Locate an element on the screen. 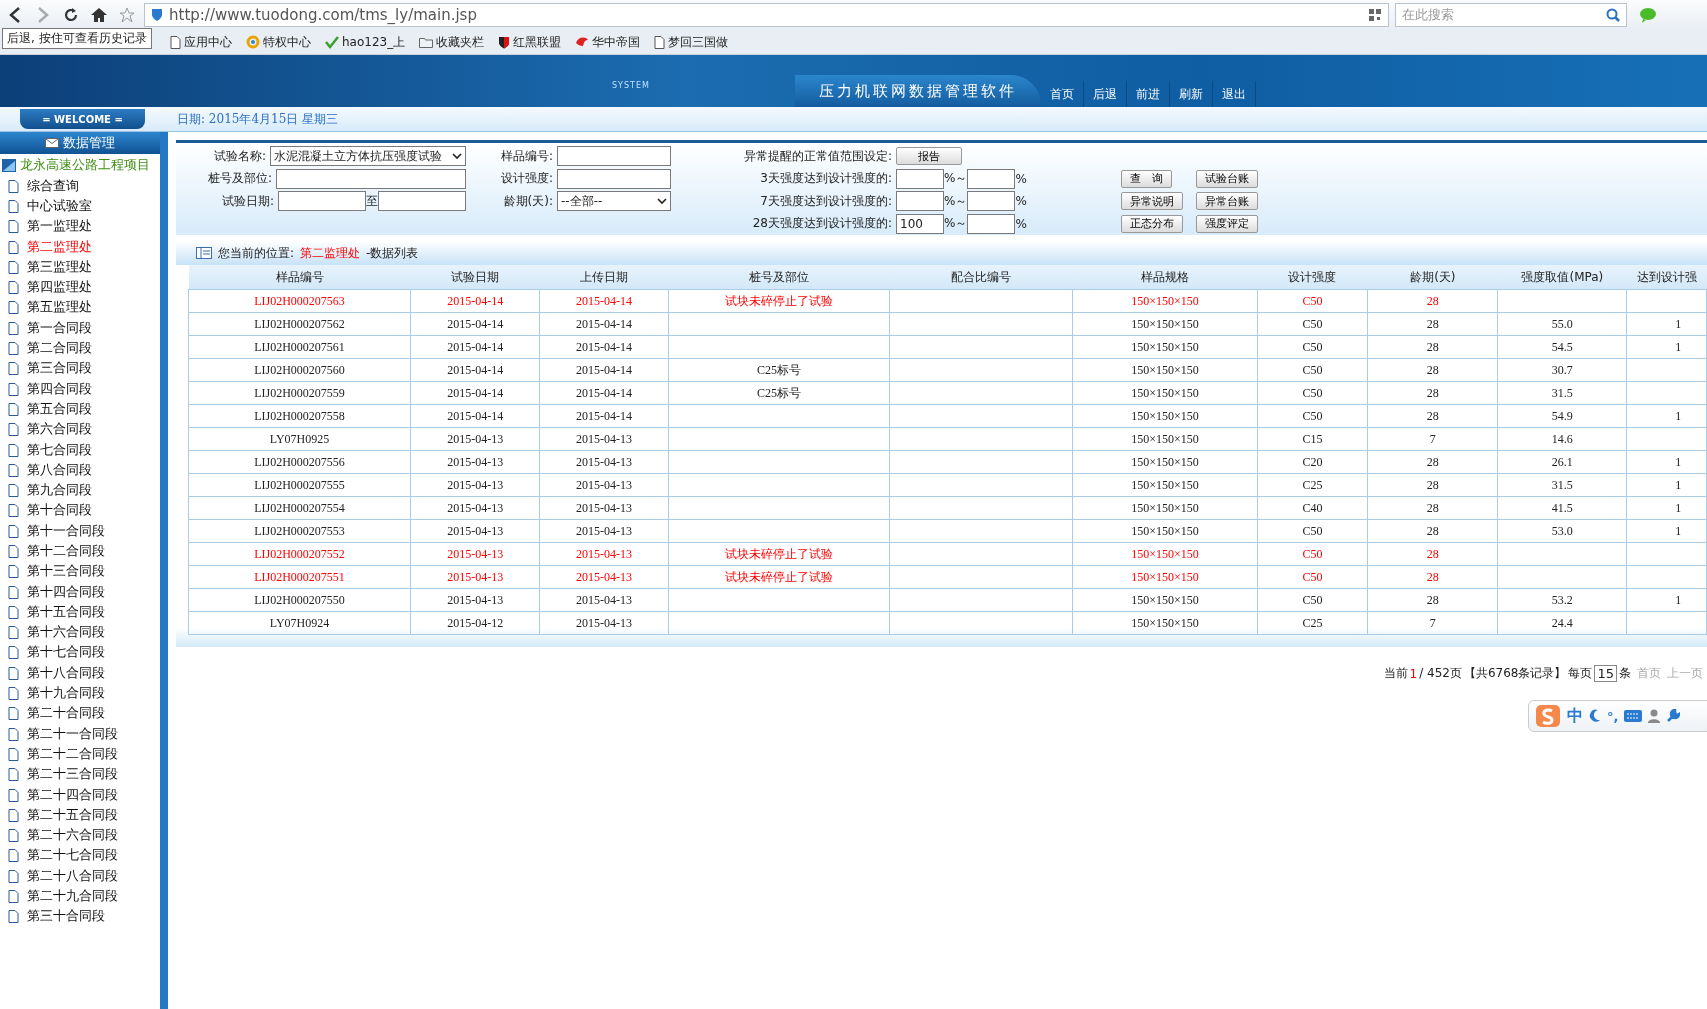  sidebar-item: 第二十九合同段 is located at coordinates (80, 896).